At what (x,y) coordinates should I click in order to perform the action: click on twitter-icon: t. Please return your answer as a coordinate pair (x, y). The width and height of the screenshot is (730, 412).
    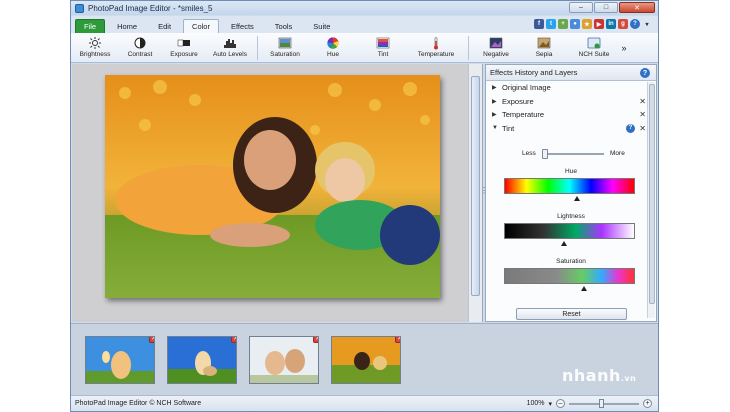
    Looking at the image, I should click on (551, 24).